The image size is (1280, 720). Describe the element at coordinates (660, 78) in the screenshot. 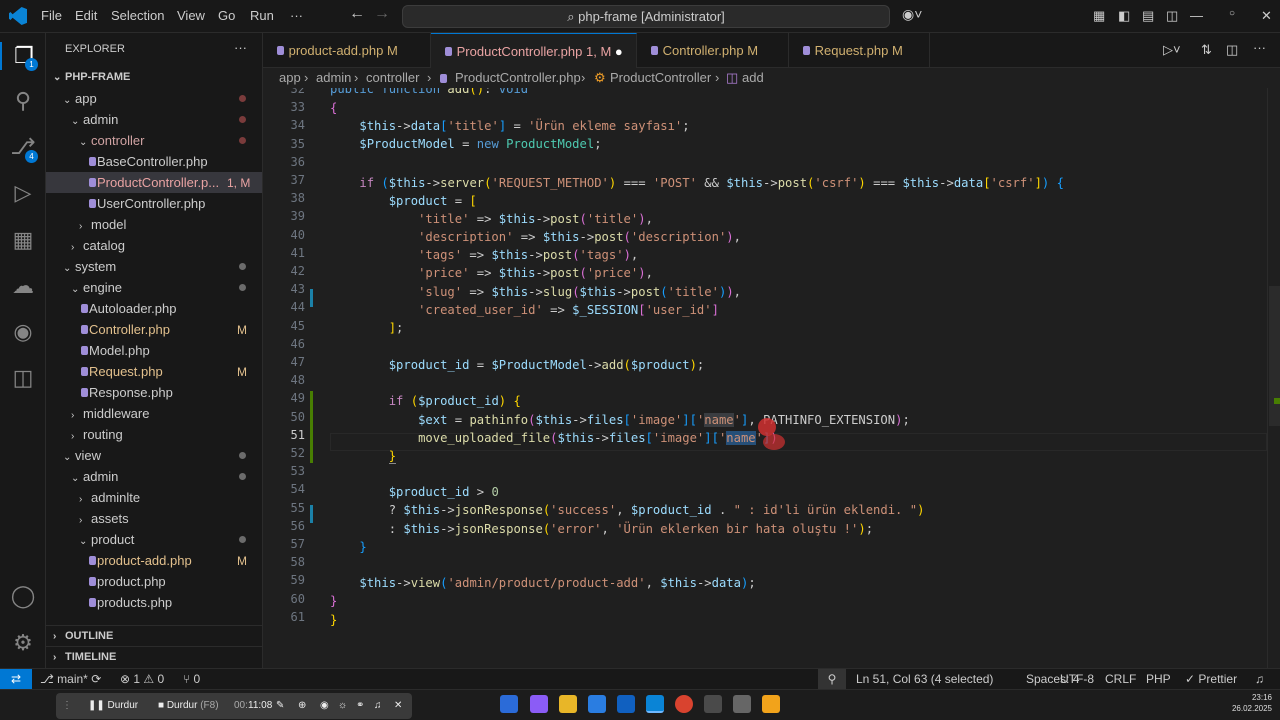

I see `breadcrumb-class: ProductController` at that location.